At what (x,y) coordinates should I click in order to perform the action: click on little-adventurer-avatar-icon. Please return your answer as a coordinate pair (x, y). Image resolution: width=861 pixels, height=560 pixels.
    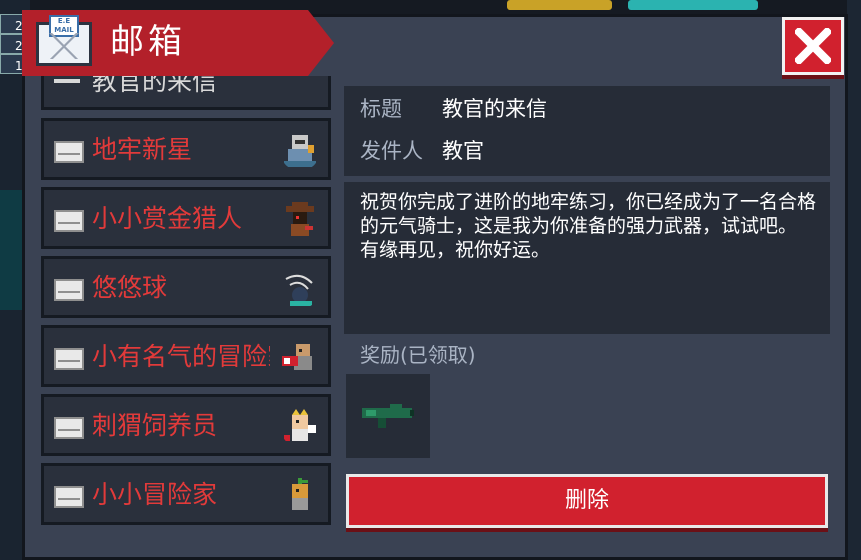
    Looking at the image, I should click on (300, 494).